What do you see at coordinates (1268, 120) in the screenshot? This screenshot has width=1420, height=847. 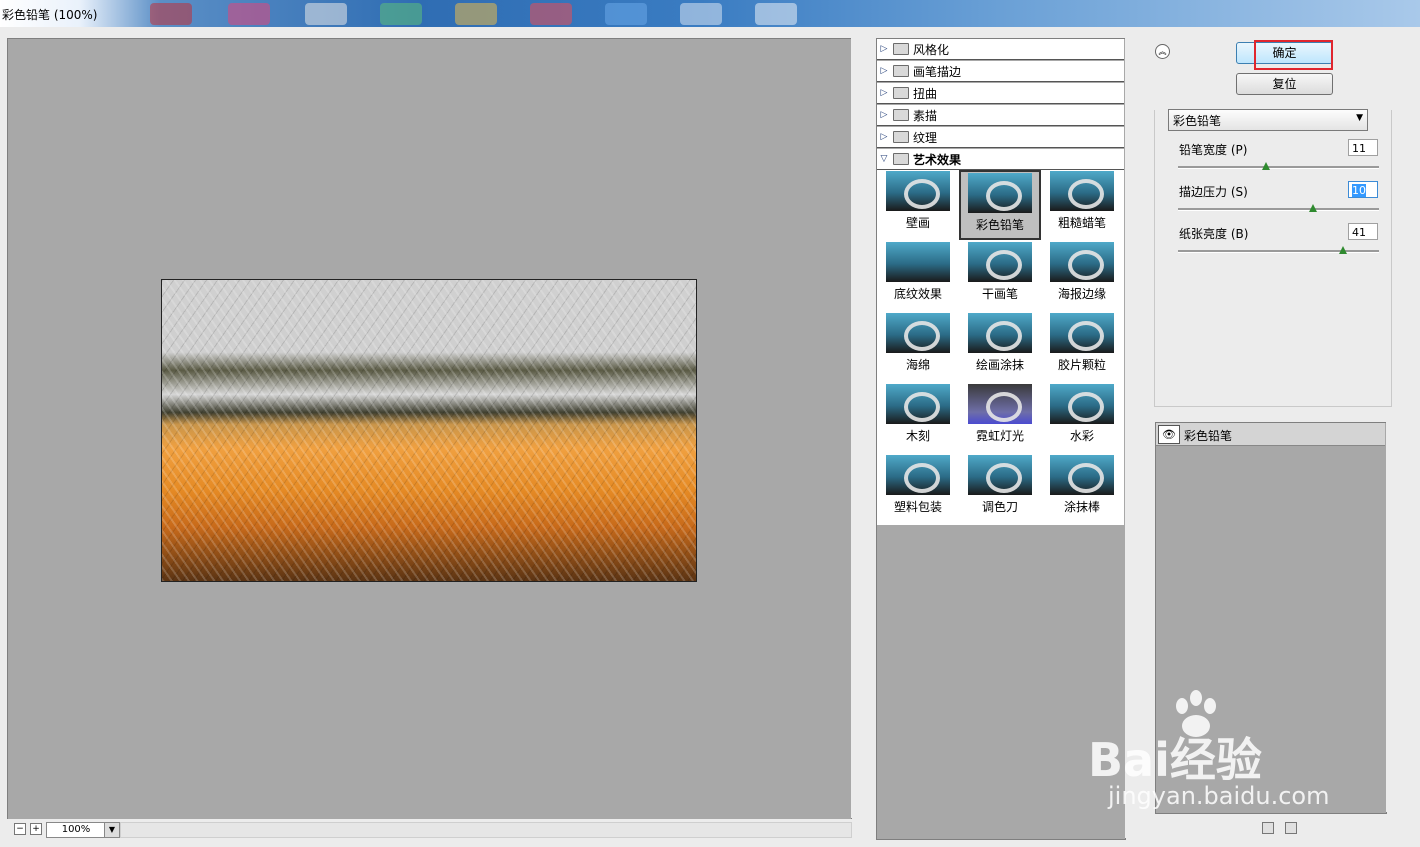 I see `filter-select: 彩色铅笔 ▼` at bounding box center [1268, 120].